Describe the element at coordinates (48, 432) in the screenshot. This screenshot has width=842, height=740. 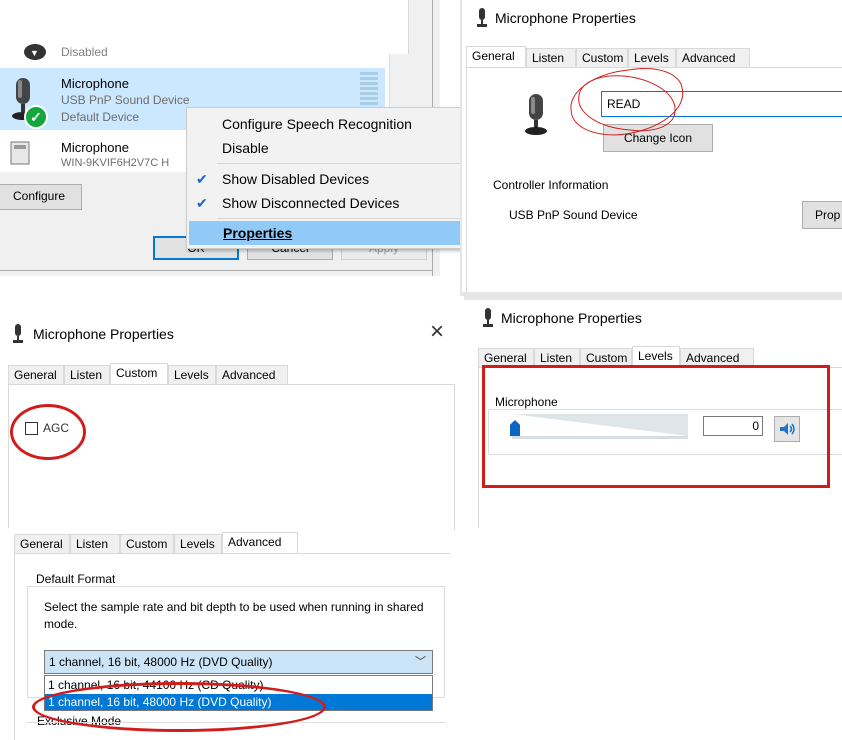
I see `annotation-circle-agc` at that location.